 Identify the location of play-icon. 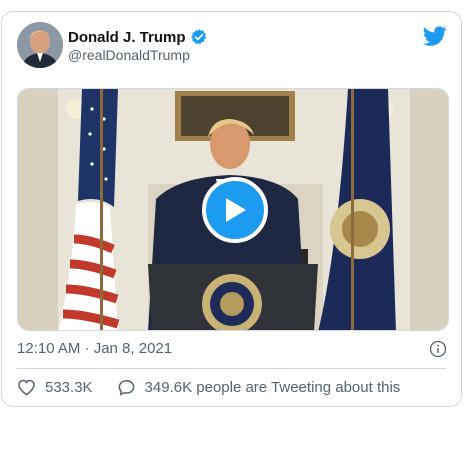
(236, 210).